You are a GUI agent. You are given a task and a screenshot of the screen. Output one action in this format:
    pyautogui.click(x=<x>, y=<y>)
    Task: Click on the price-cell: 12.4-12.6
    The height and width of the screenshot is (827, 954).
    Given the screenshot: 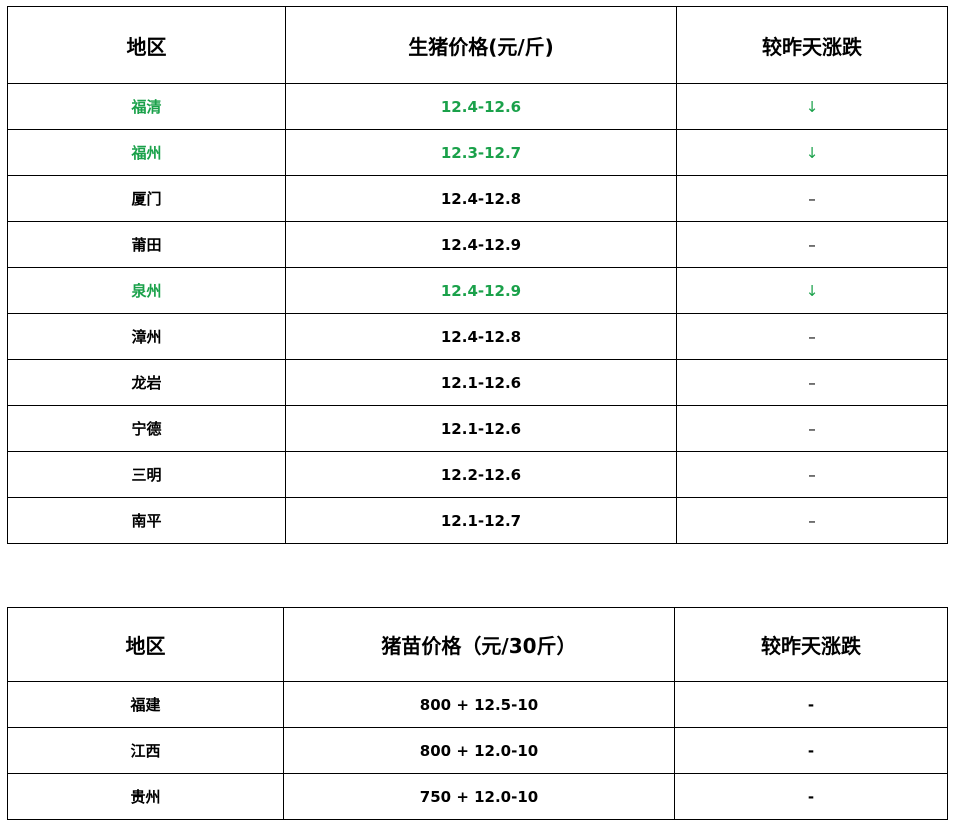 What is the action you would take?
    pyautogui.click(x=481, y=106)
    